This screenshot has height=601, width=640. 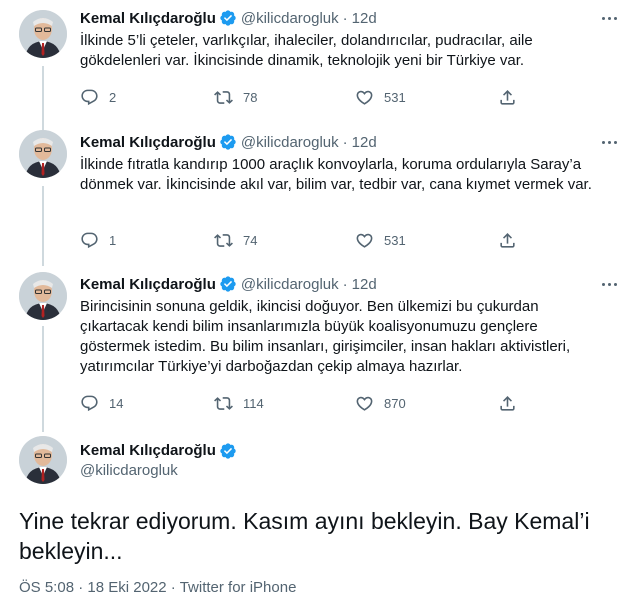 What do you see at coordinates (235, 97) in the screenshot?
I see `retweet-button: 78` at bounding box center [235, 97].